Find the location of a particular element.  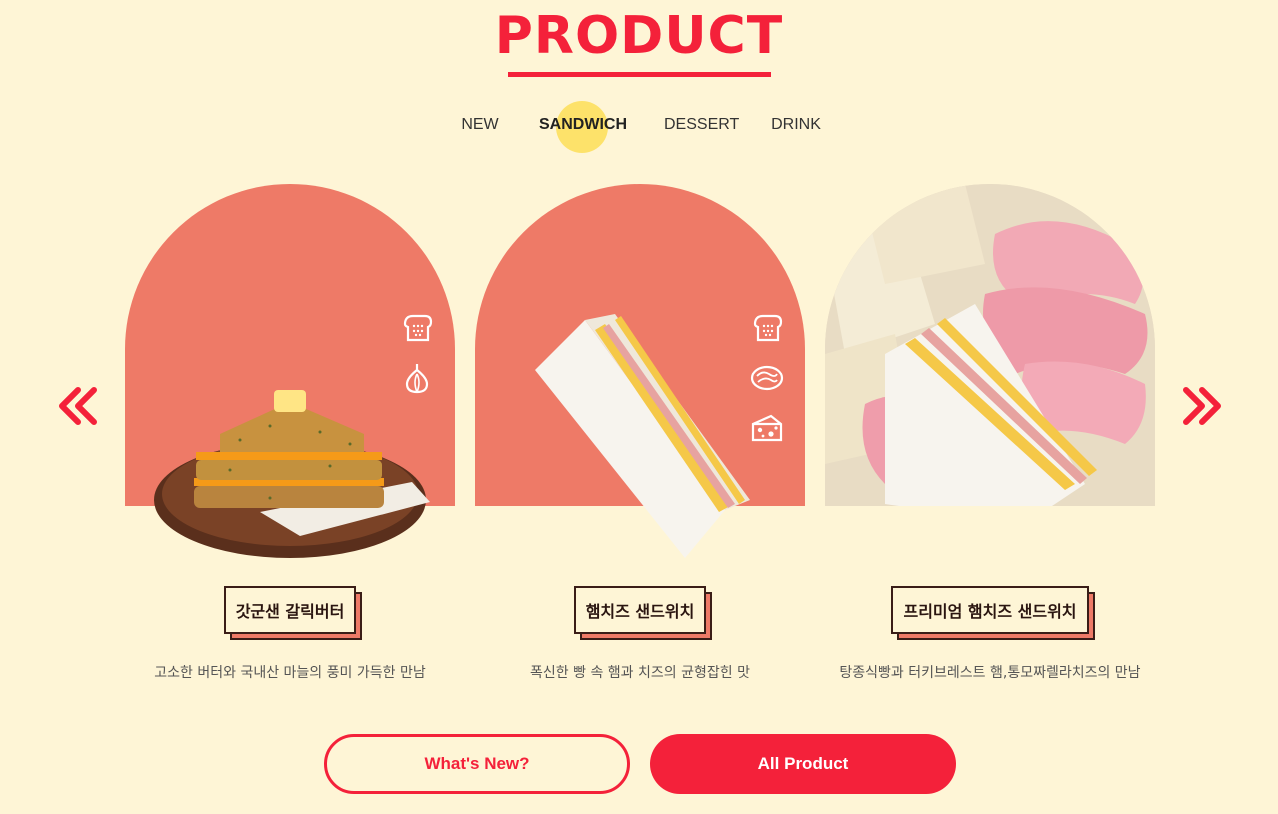

product-name-box: 프리미엄 햄치즈 샌드위치 is located at coordinates (993, 613).